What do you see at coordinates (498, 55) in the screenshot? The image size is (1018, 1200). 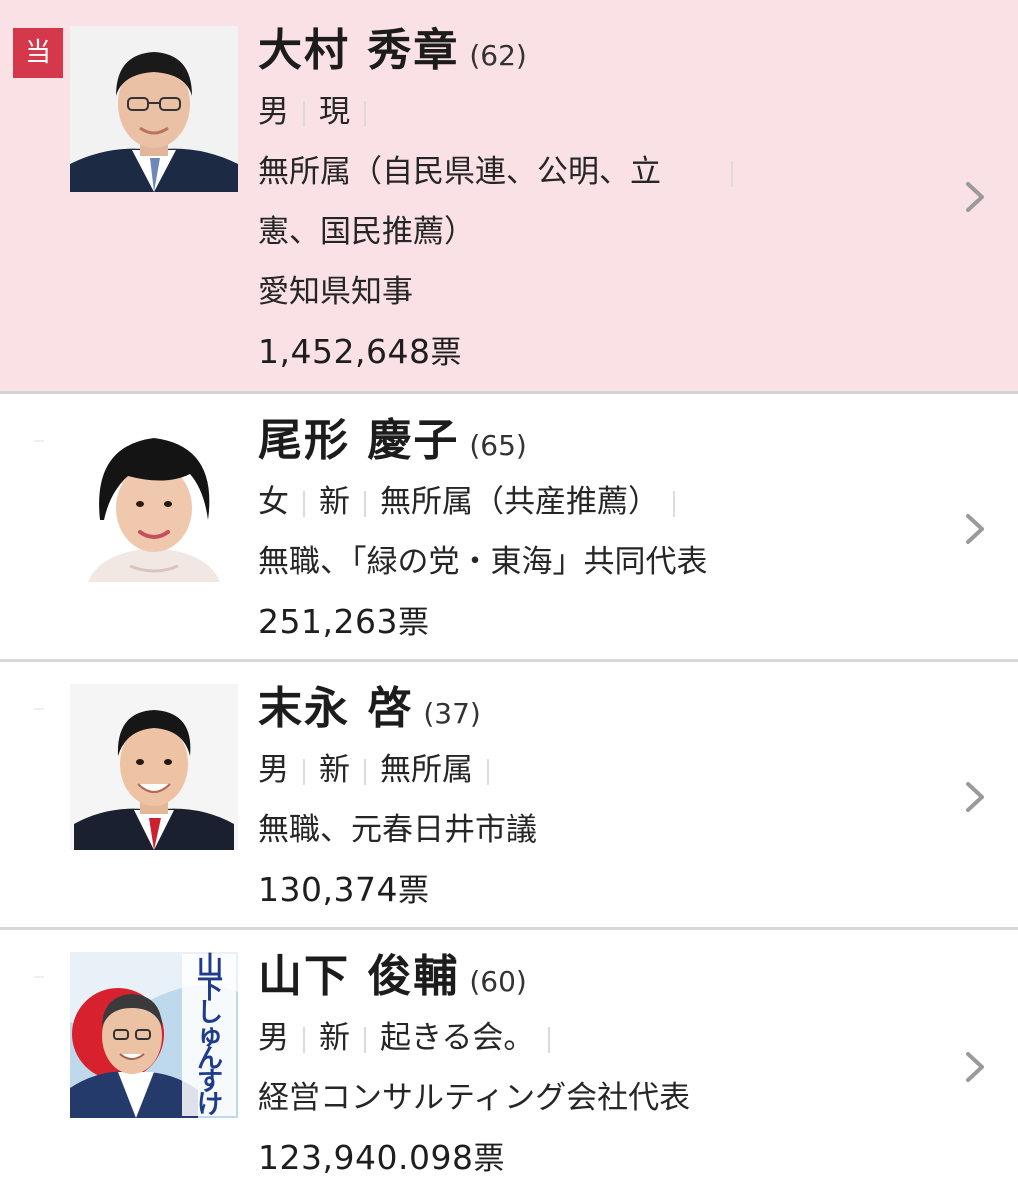 I see `candidate-age: (62)` at bounding box center [498, 55].